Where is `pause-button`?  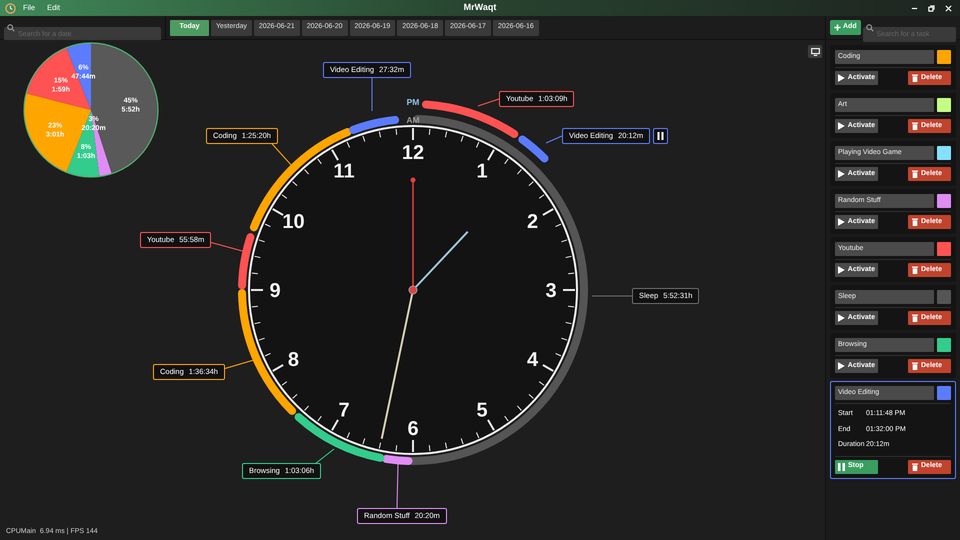
pause-button is located at coordinates (660, 136).